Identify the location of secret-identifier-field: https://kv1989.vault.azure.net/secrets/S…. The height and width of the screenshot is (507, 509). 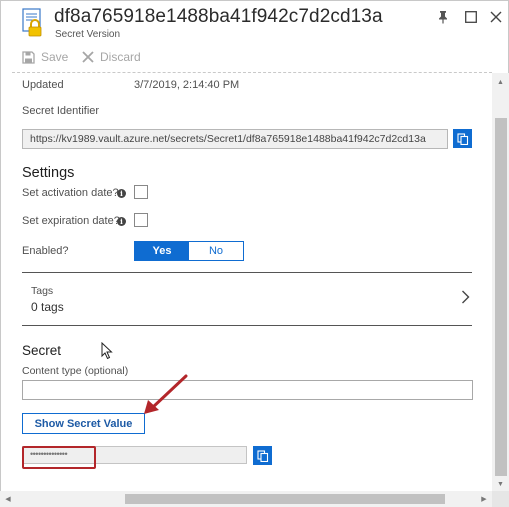
(235, 139).